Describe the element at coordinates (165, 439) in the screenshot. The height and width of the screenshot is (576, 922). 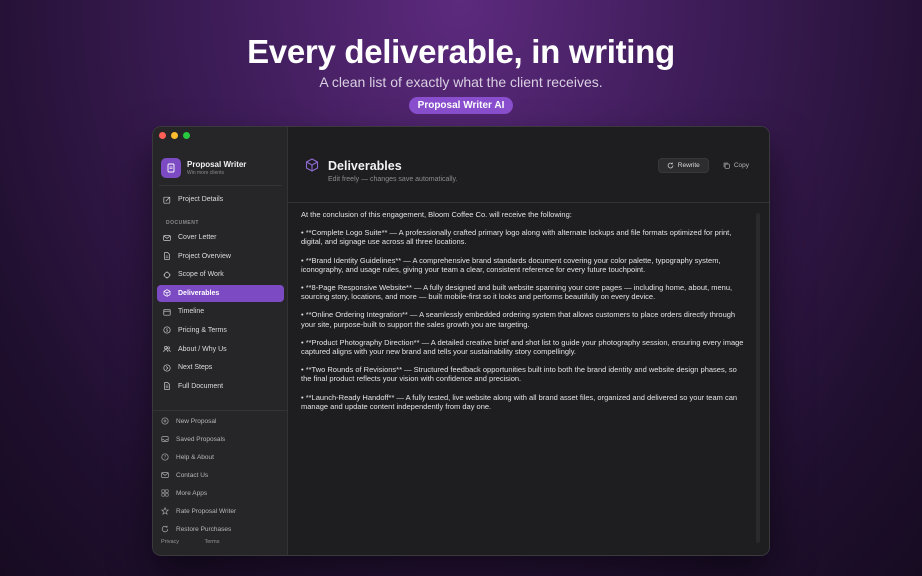
I see `tray-icon` at that location.